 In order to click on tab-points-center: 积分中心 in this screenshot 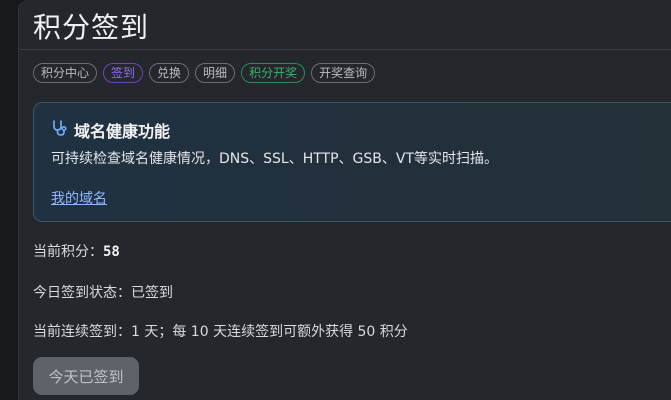, I will do `click(65, 73)`.